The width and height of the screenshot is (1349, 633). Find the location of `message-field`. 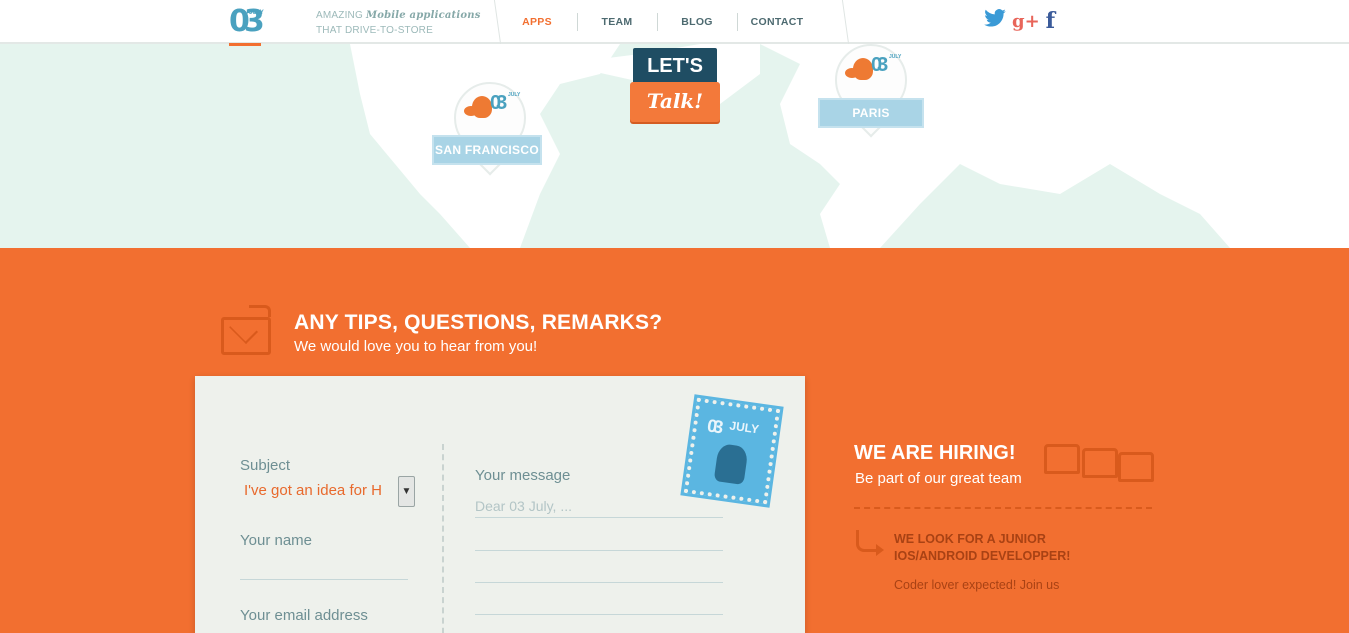

message-field is located at coordinates (599, 506).